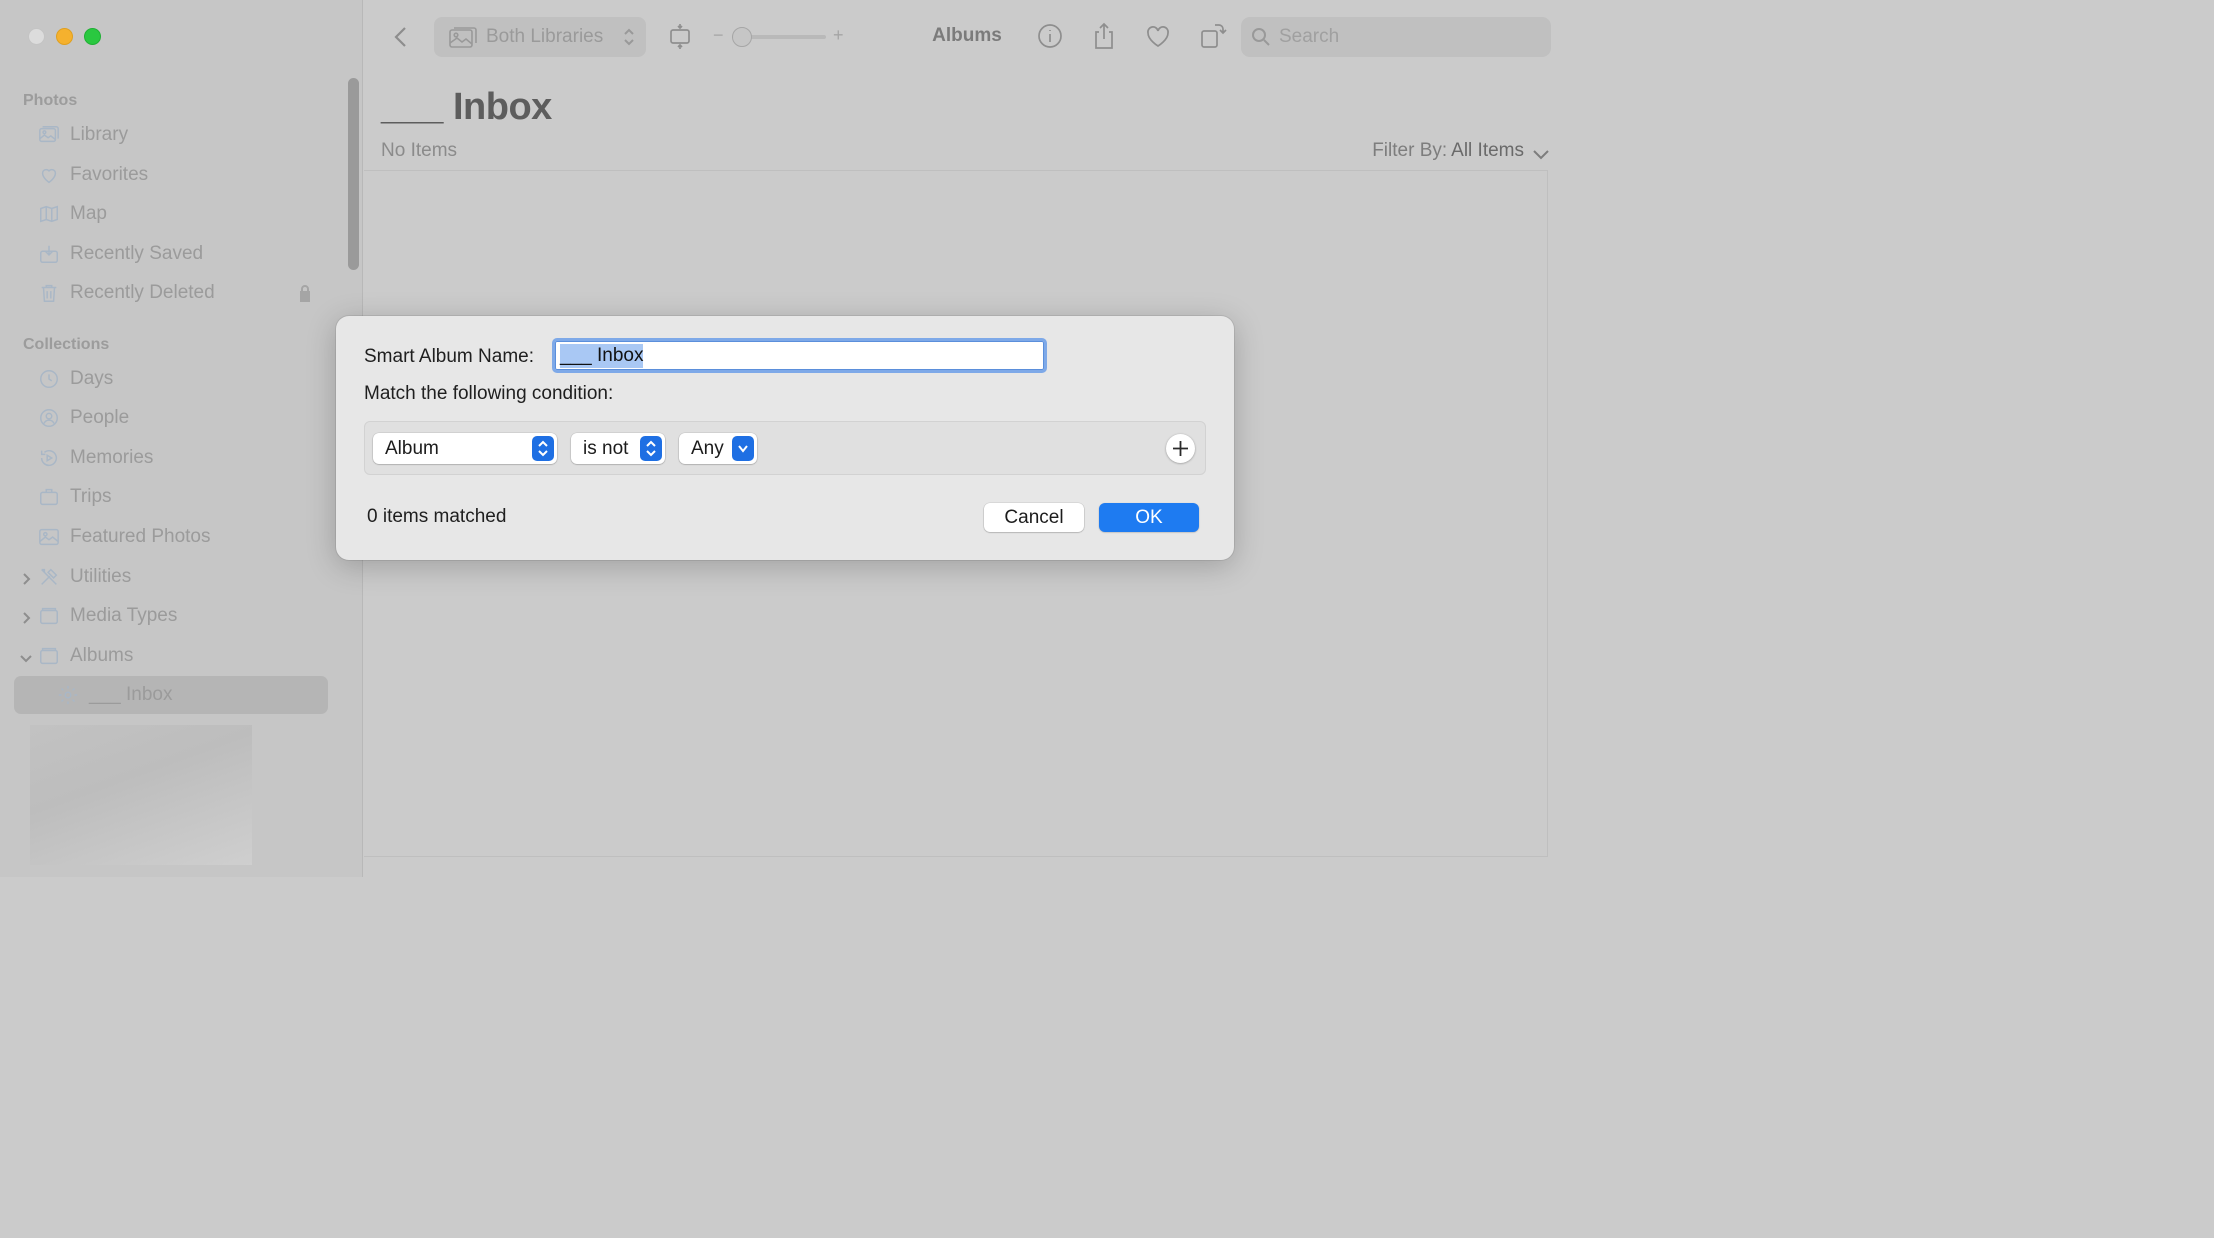 This screenshot has width=2214, height=1238. I want to click on sidebar-item-albums: Albums, so click(171, 656).